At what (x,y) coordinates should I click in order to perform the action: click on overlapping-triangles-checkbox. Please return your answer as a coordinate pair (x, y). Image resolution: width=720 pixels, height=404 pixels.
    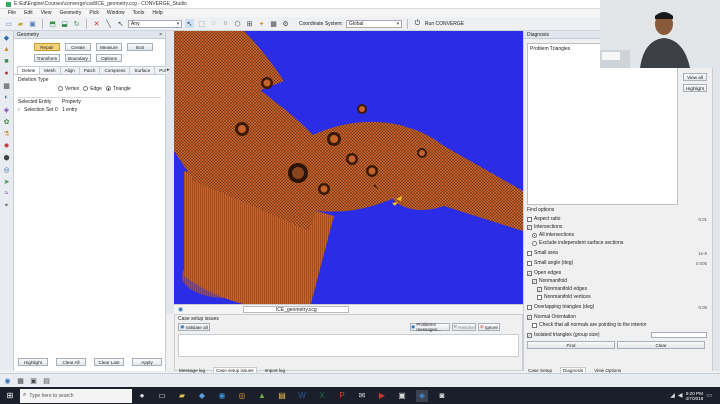
    Looking at the image, I should click on (529, 307).